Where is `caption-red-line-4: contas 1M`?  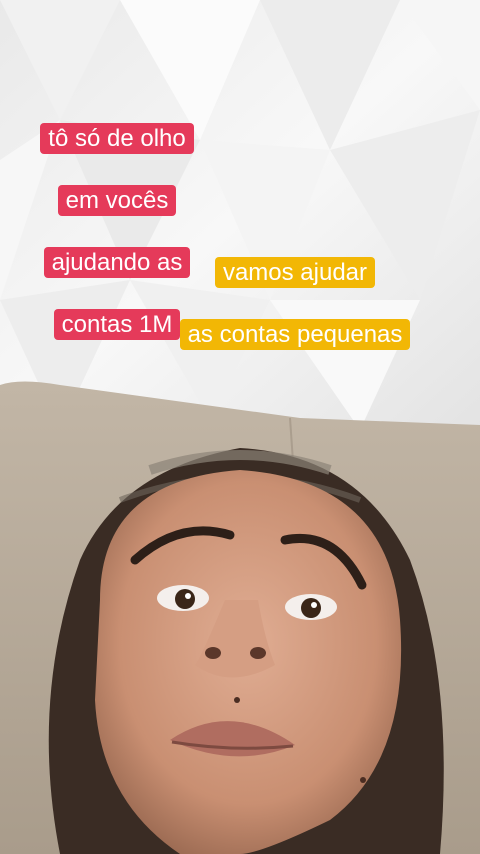 caption-red-line-4: contas 1M is located at coordinates (117, 324).